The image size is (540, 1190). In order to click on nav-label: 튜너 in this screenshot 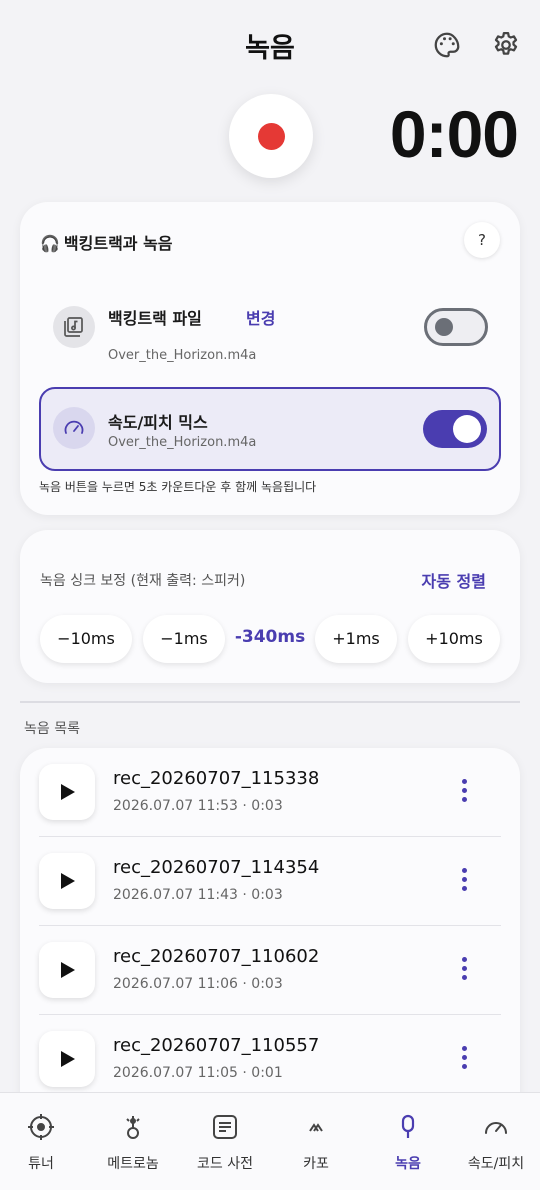, I will do `click(41, 1164)`.